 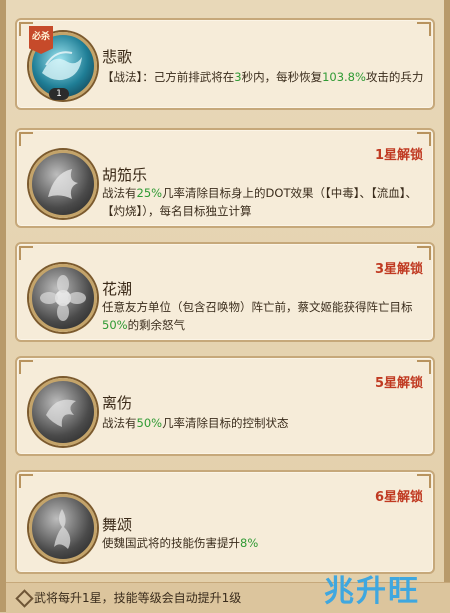 I want to click on ultimate-badge: 必杀, so click(x=41, y=40).